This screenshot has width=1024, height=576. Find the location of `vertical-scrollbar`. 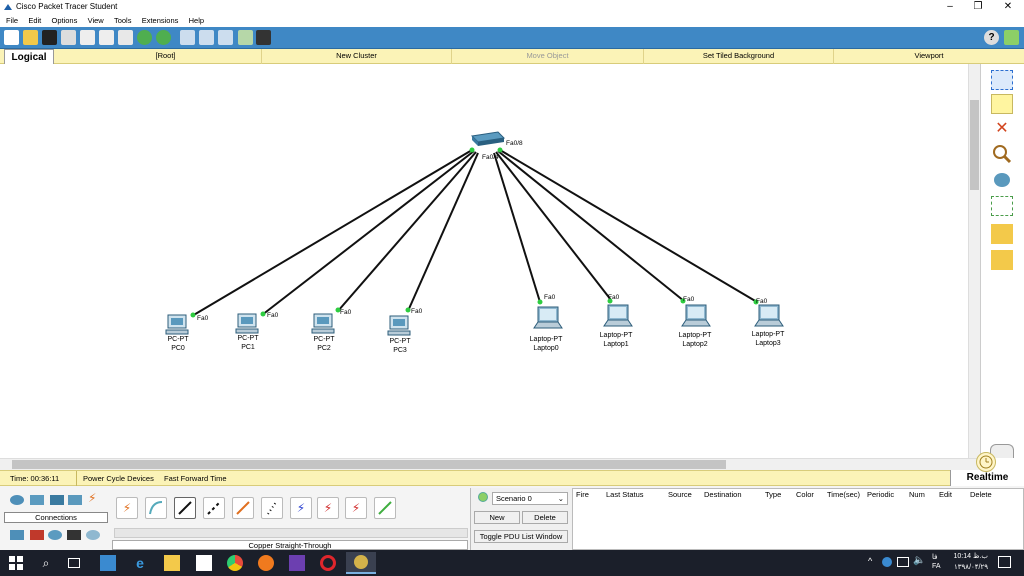

vertical-scrollbar is located at coordinates (974, 261).